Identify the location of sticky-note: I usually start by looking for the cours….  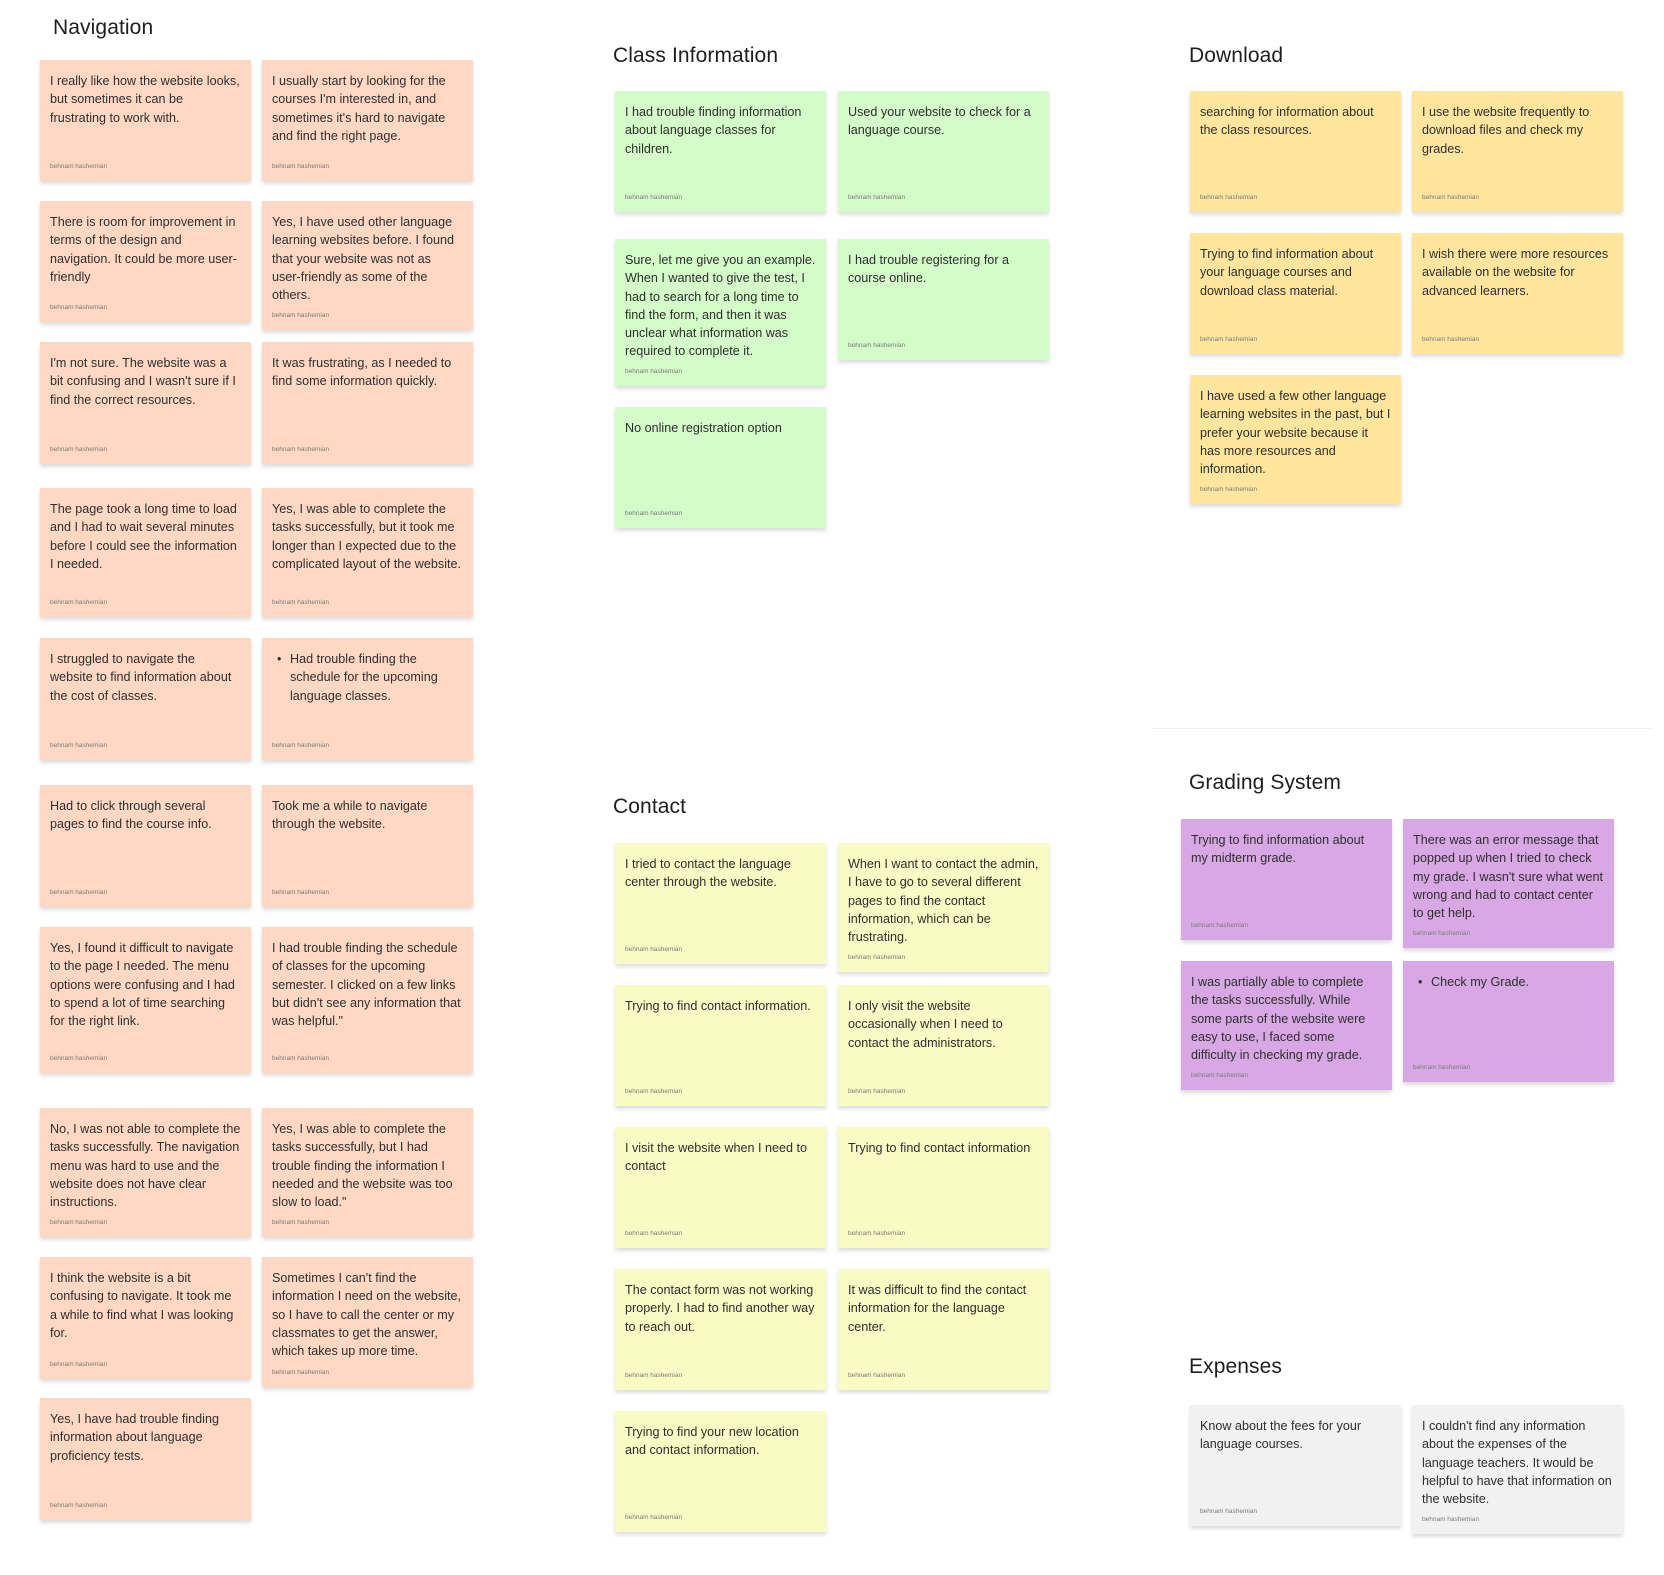
(367, 120).